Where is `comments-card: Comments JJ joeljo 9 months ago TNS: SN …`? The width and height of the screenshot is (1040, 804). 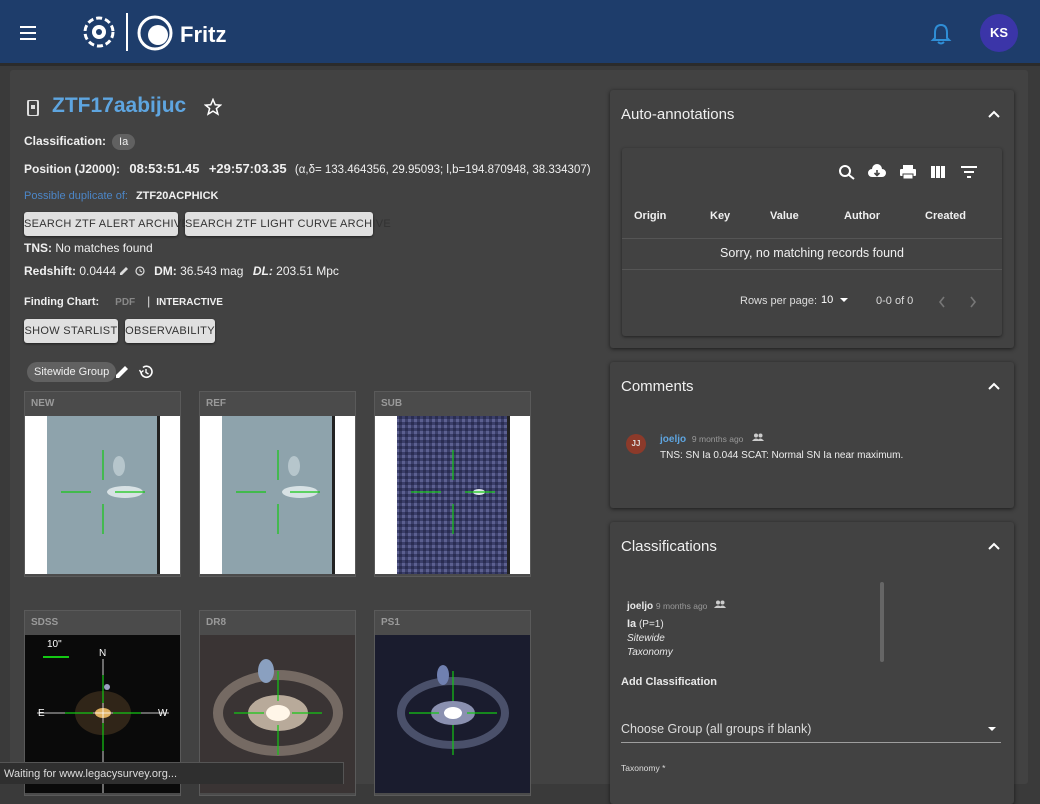
comments-card: Comments JJ joeljo 9 months ago TNS: SN … is located at coordinates (812, 435).